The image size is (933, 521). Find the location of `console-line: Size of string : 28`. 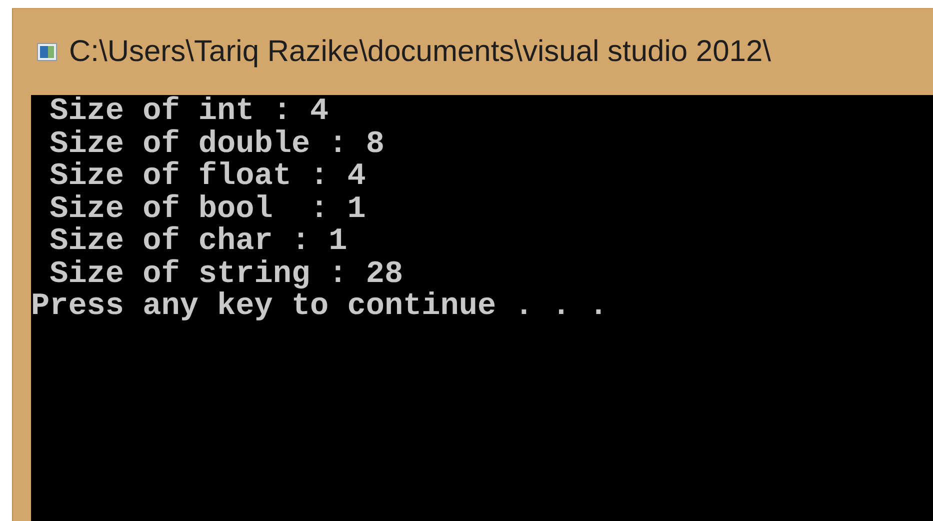

console-line: Size of string : 28 is located at coordinates (226, 274).